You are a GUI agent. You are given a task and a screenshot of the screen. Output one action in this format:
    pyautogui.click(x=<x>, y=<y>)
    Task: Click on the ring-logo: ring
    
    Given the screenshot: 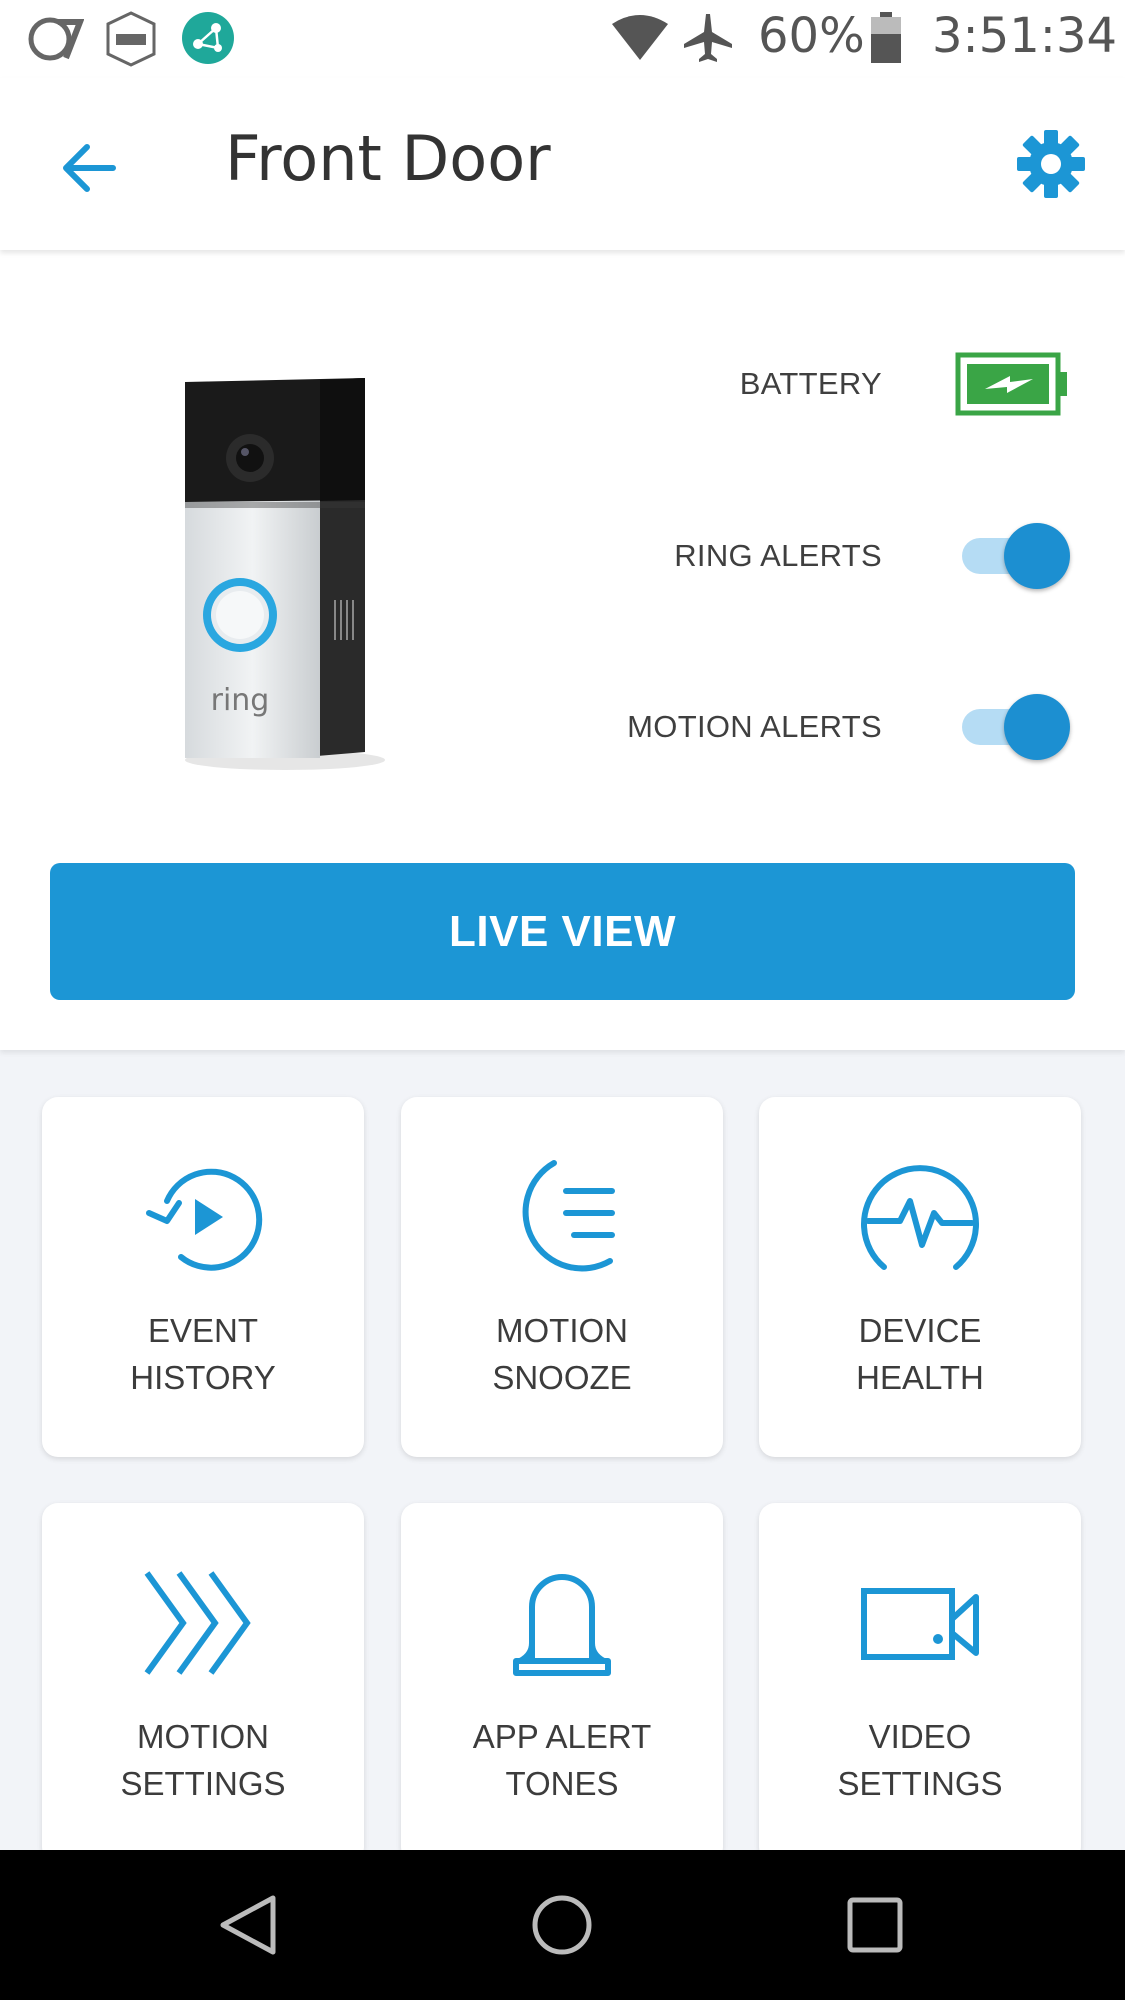 What is the action you would take?
    pyautogui.click(x=240, y=700)
    